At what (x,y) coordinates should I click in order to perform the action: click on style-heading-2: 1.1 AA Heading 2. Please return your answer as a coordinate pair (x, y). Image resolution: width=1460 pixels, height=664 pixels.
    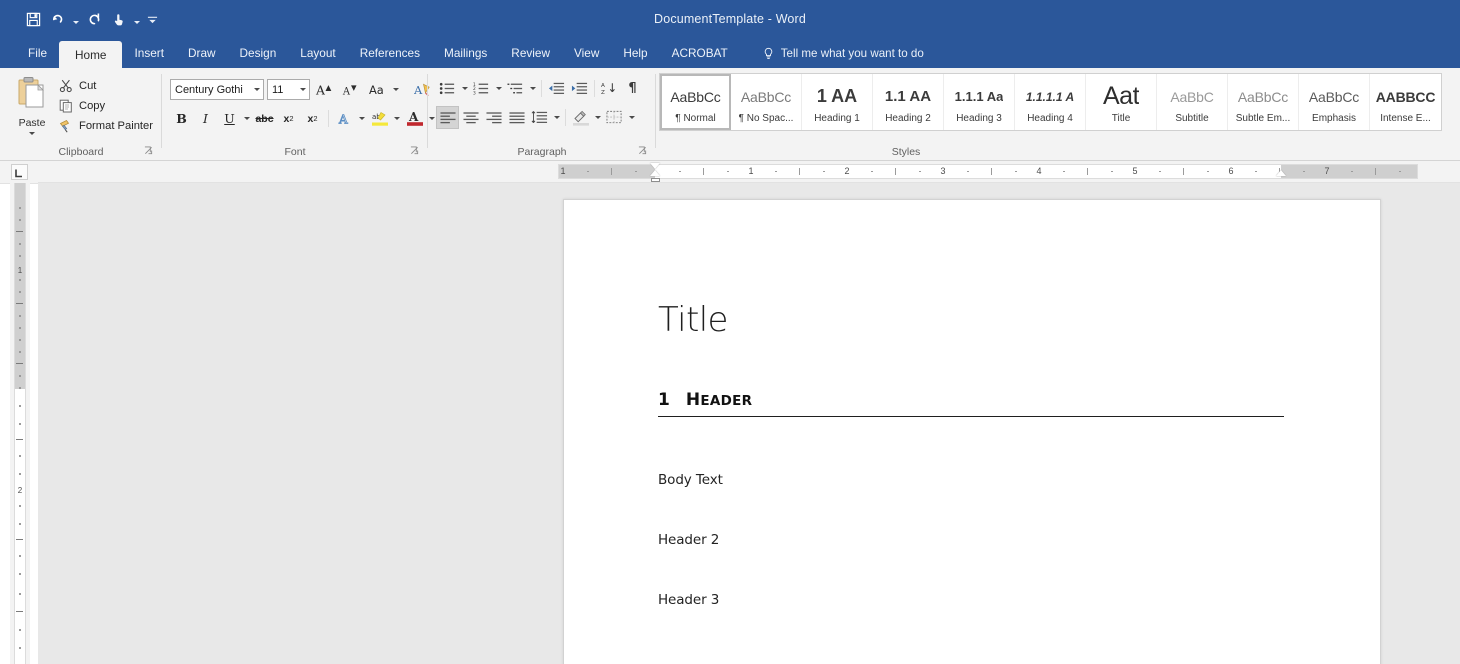
    Looking at the image, I should click on (908, 102).